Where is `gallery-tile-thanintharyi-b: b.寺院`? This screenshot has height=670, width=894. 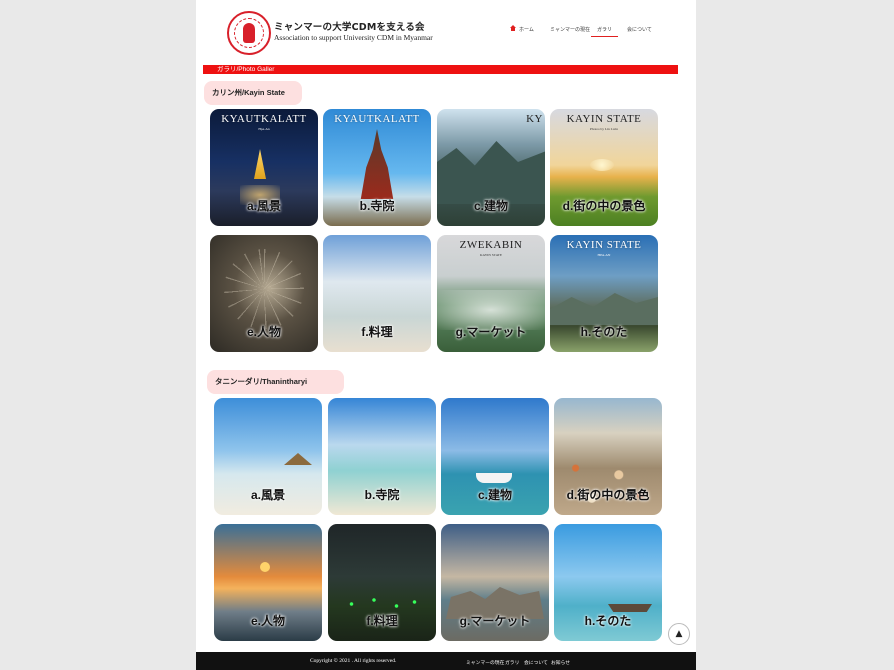 gallery-tile-thanintharyi-b: b.寺院 is located at coordinates (382, 456).